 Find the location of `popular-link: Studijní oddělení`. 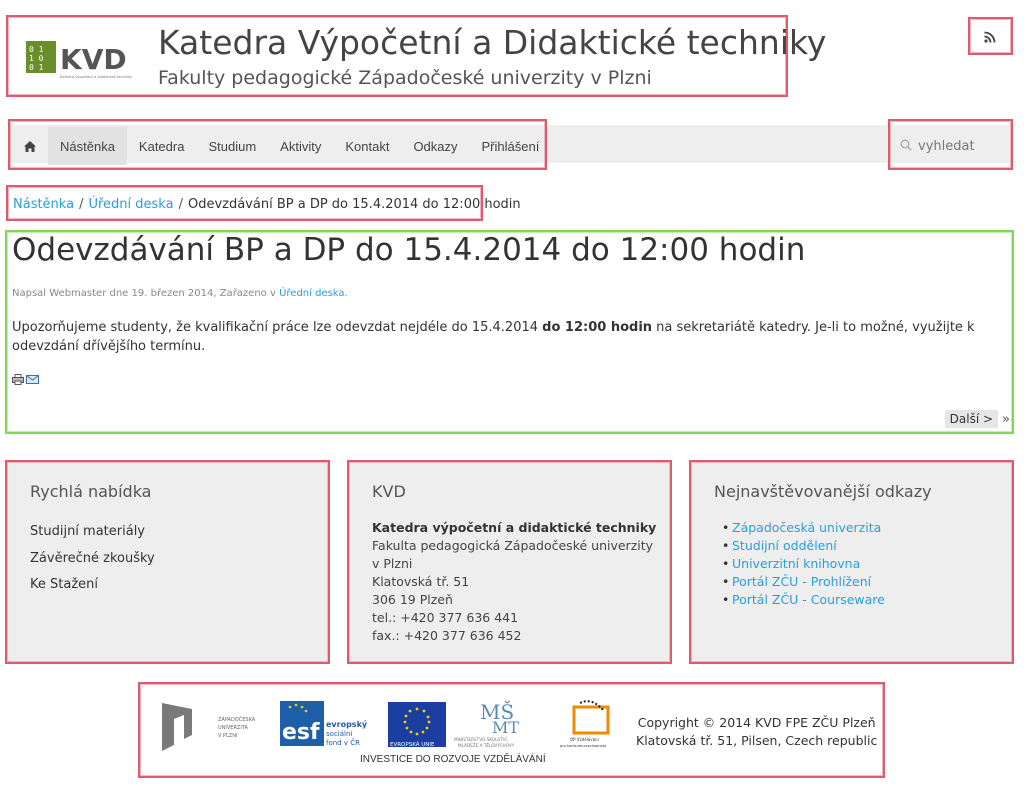

popular-link: Studijní oddělení is located at coordinates (784, 545).